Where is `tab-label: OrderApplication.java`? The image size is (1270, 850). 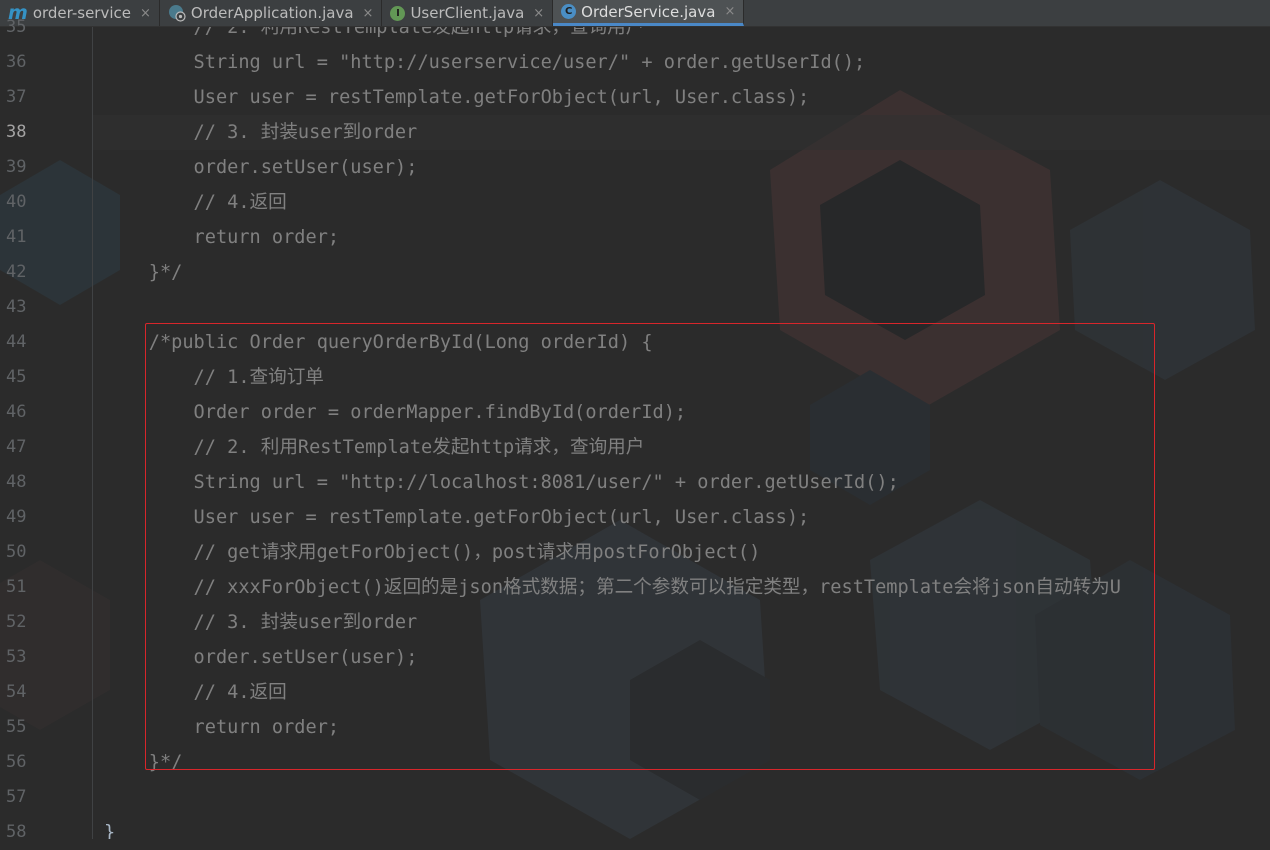
tab-label: OrderApplication.java is located at coordinates (272, 13).